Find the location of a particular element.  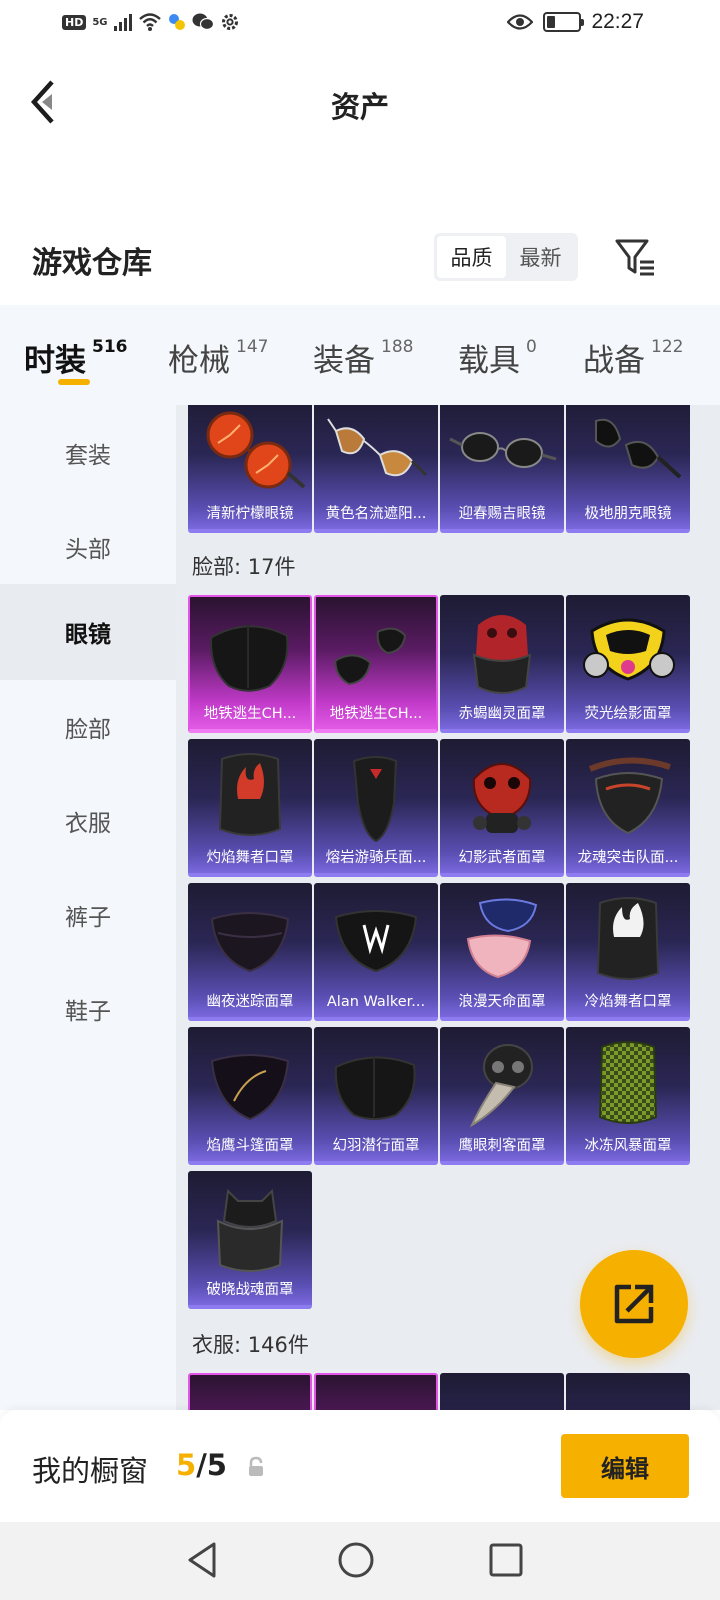

item-name: 荧光绘影面罩 is located at coordinates (628, 714).